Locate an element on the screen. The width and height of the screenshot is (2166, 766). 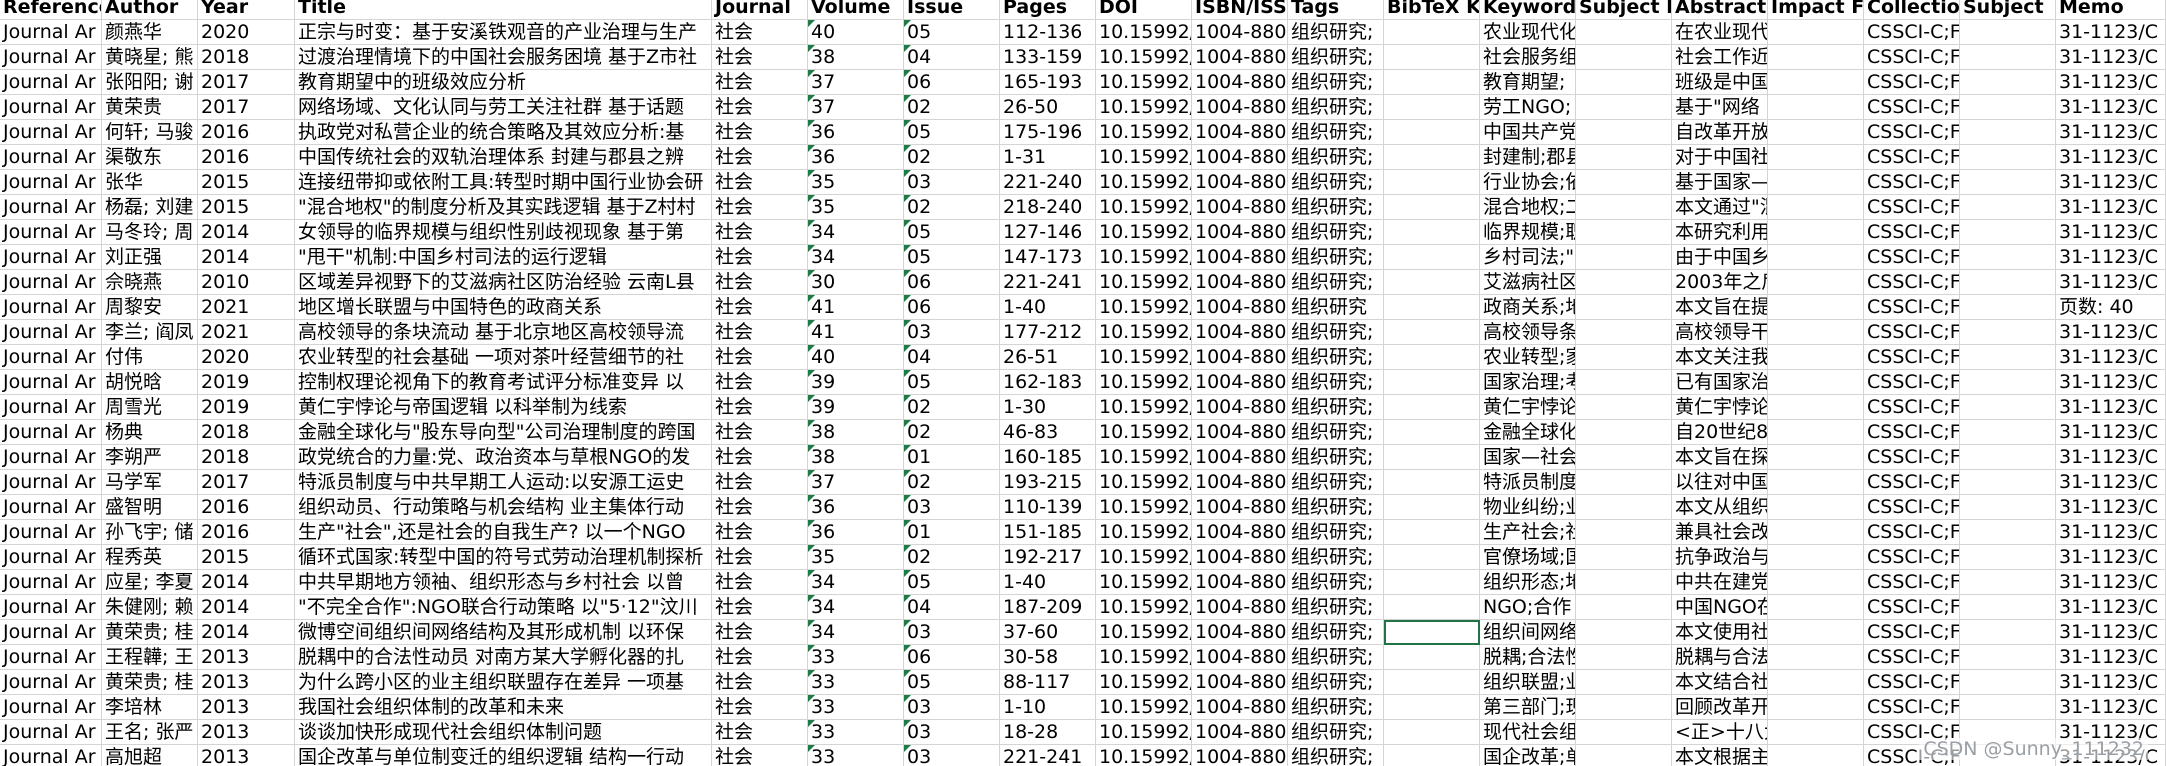
table-cell: 40 is located at coordinates (856, 32).